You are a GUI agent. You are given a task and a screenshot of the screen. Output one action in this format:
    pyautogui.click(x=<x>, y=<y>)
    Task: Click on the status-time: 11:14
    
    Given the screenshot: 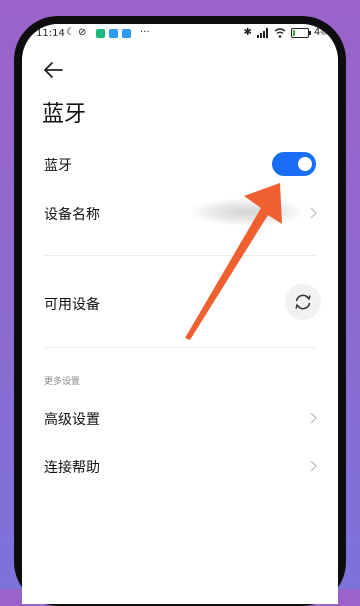 What is the action you would take?
    pyautogui.click(x=50, y=33)
    